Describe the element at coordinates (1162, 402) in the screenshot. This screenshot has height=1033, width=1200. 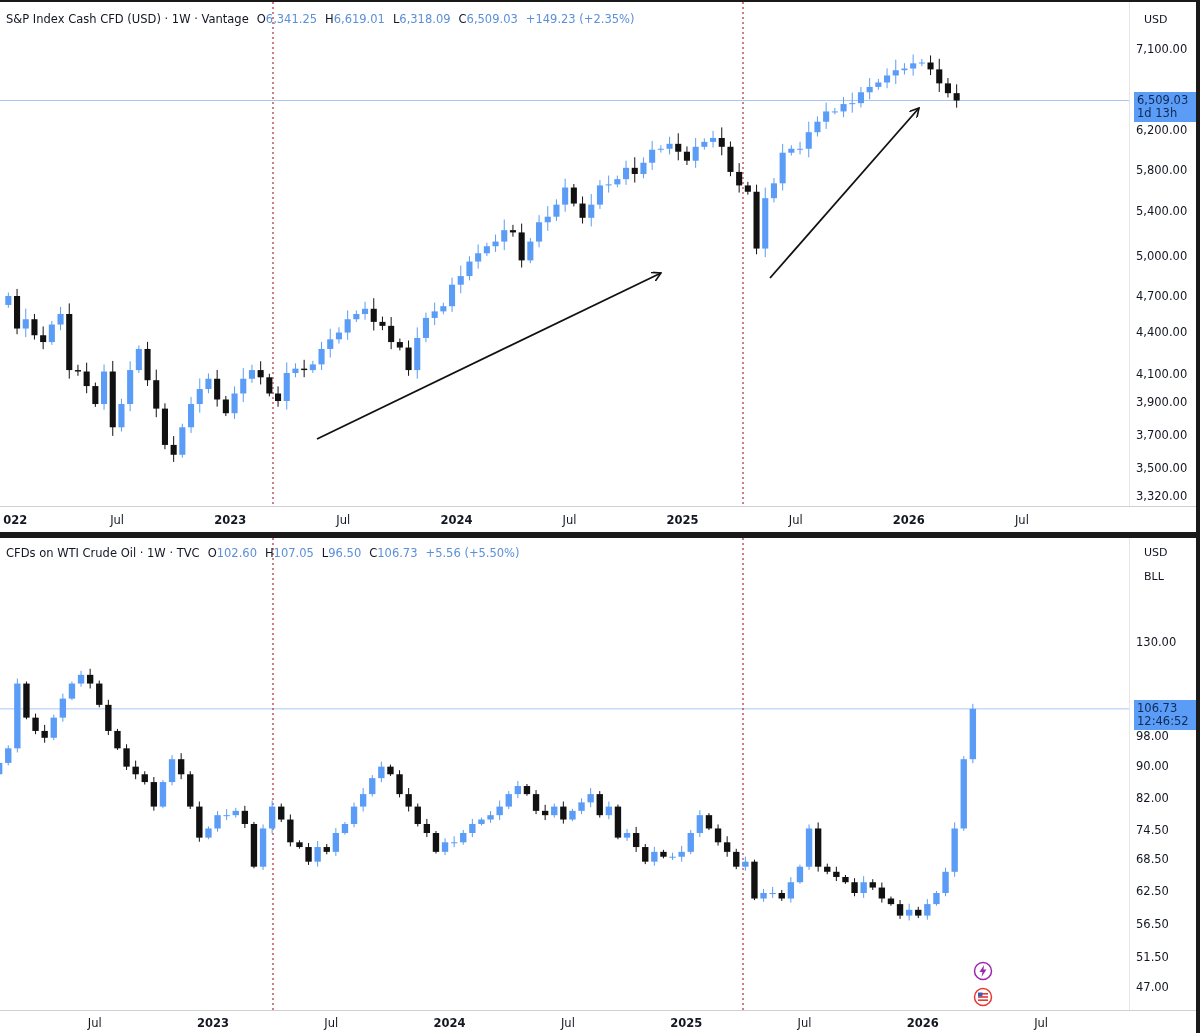
I see `price-tick: 3,900.00` at that location.